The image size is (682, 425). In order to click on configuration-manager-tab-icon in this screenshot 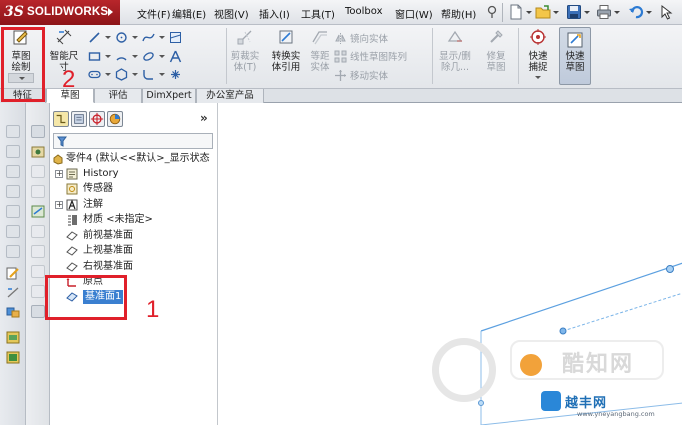, I will do `click(97, 119)`.